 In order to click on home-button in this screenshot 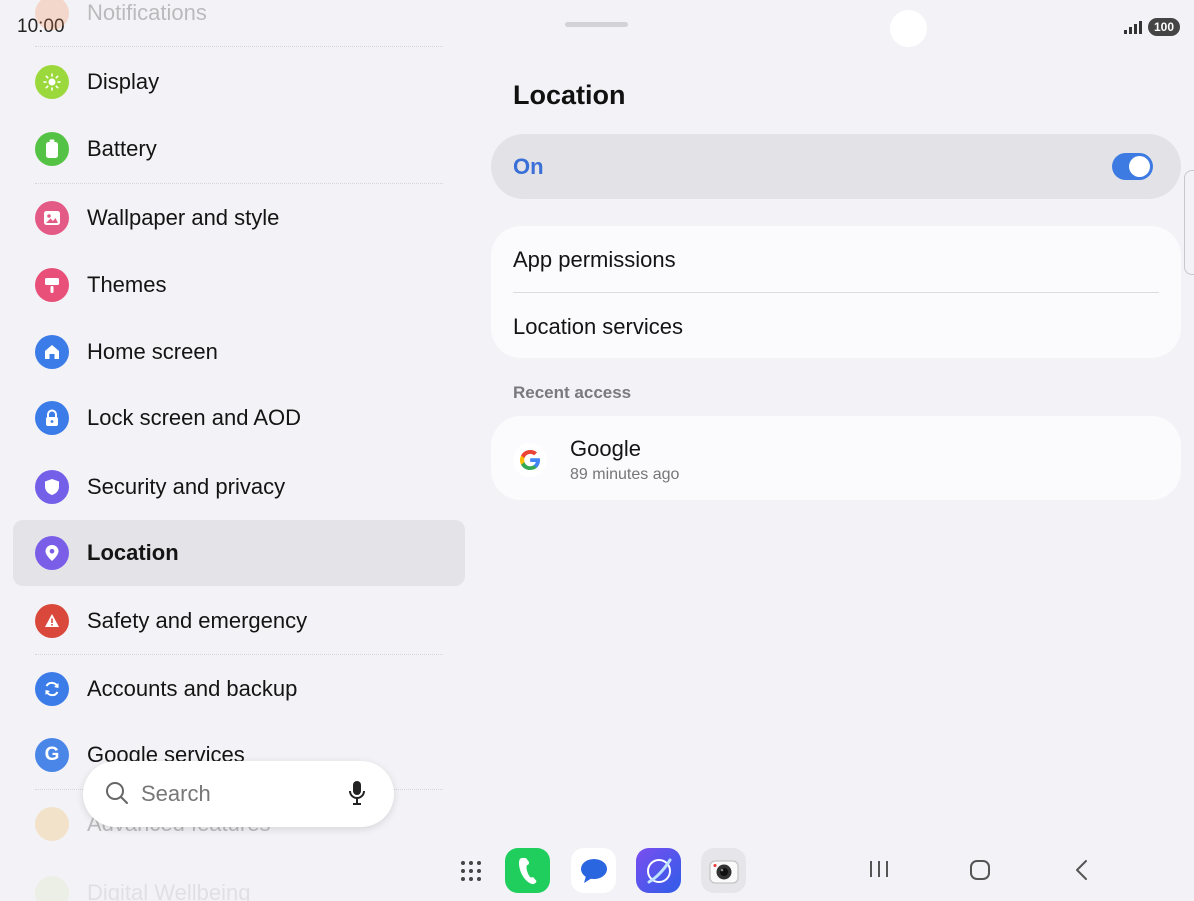, I will do `click(980, 872)`.